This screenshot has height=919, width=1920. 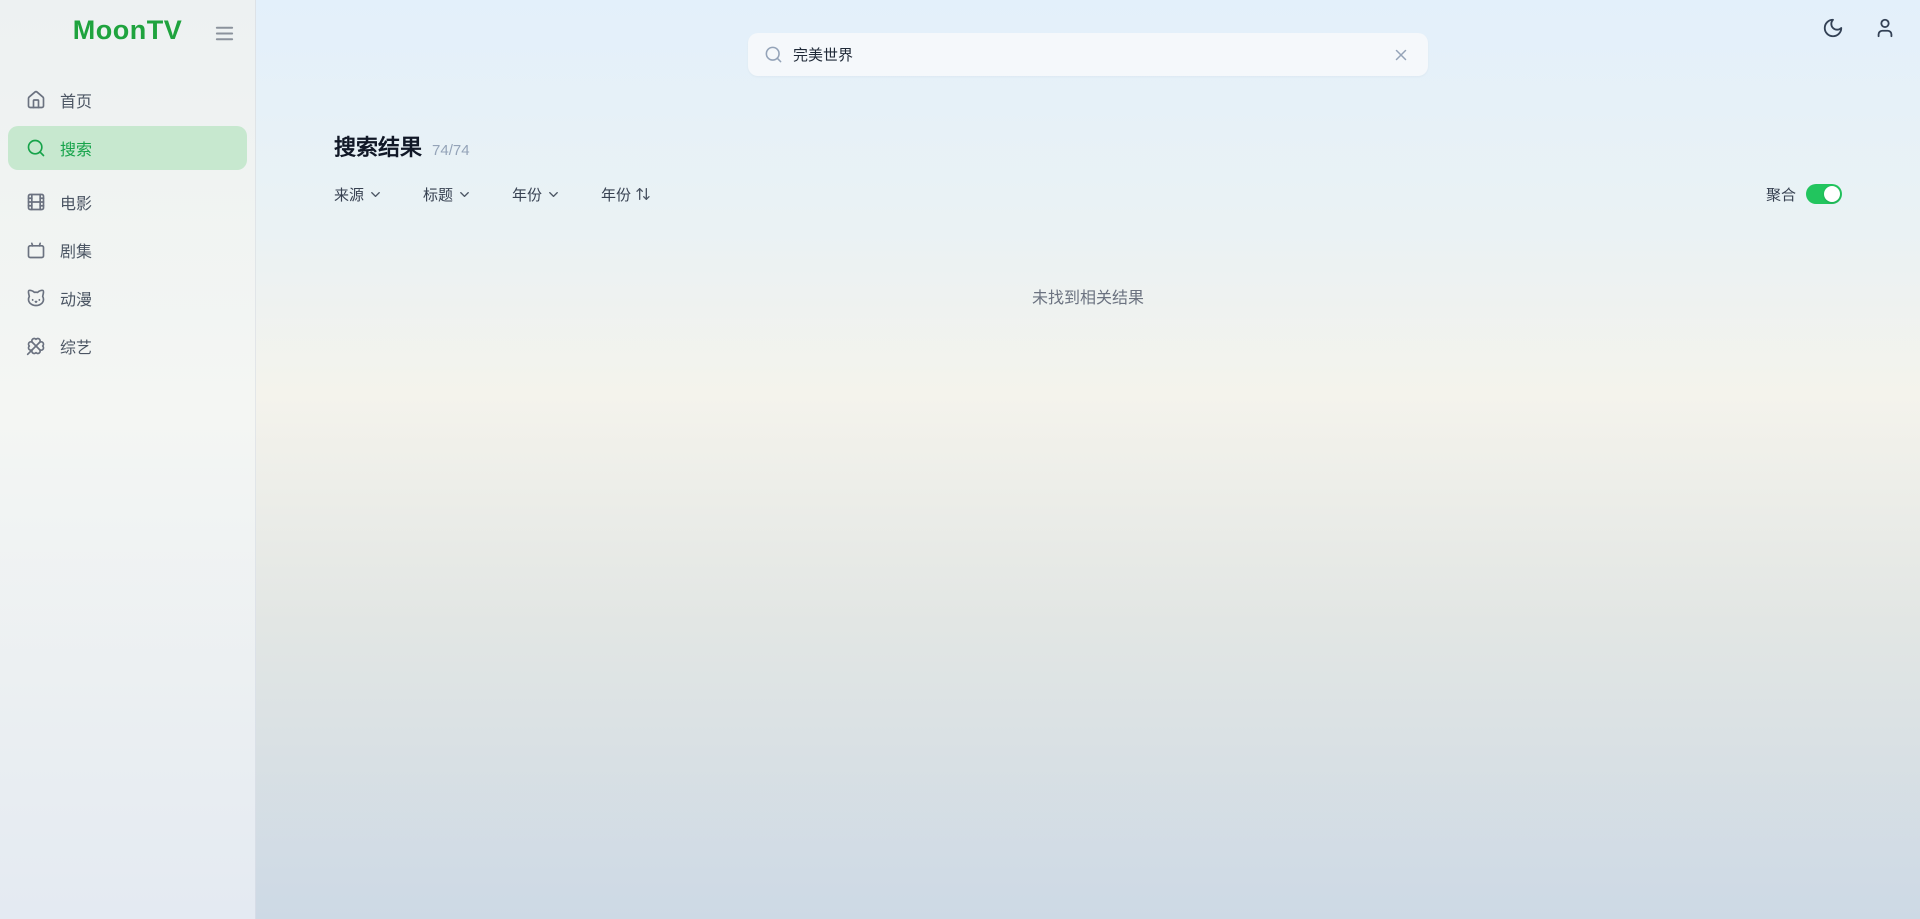 What do you see at coordinates (438, 195) in the screenshot?
I see `filter-label: 标题` at bounding box center [438, 195].